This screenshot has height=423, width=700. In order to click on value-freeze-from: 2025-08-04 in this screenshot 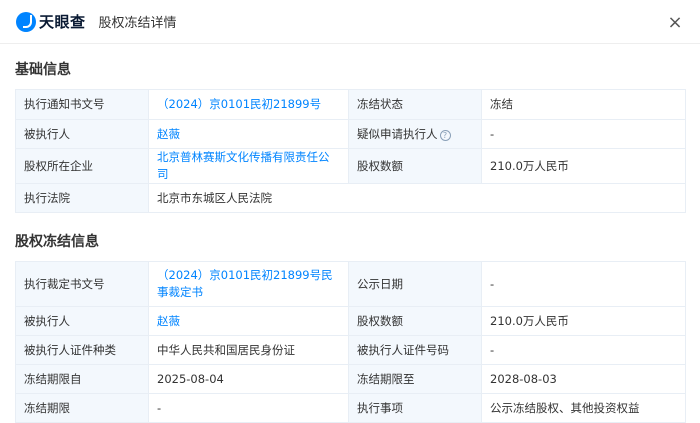, I will do `click(248, 379)`.